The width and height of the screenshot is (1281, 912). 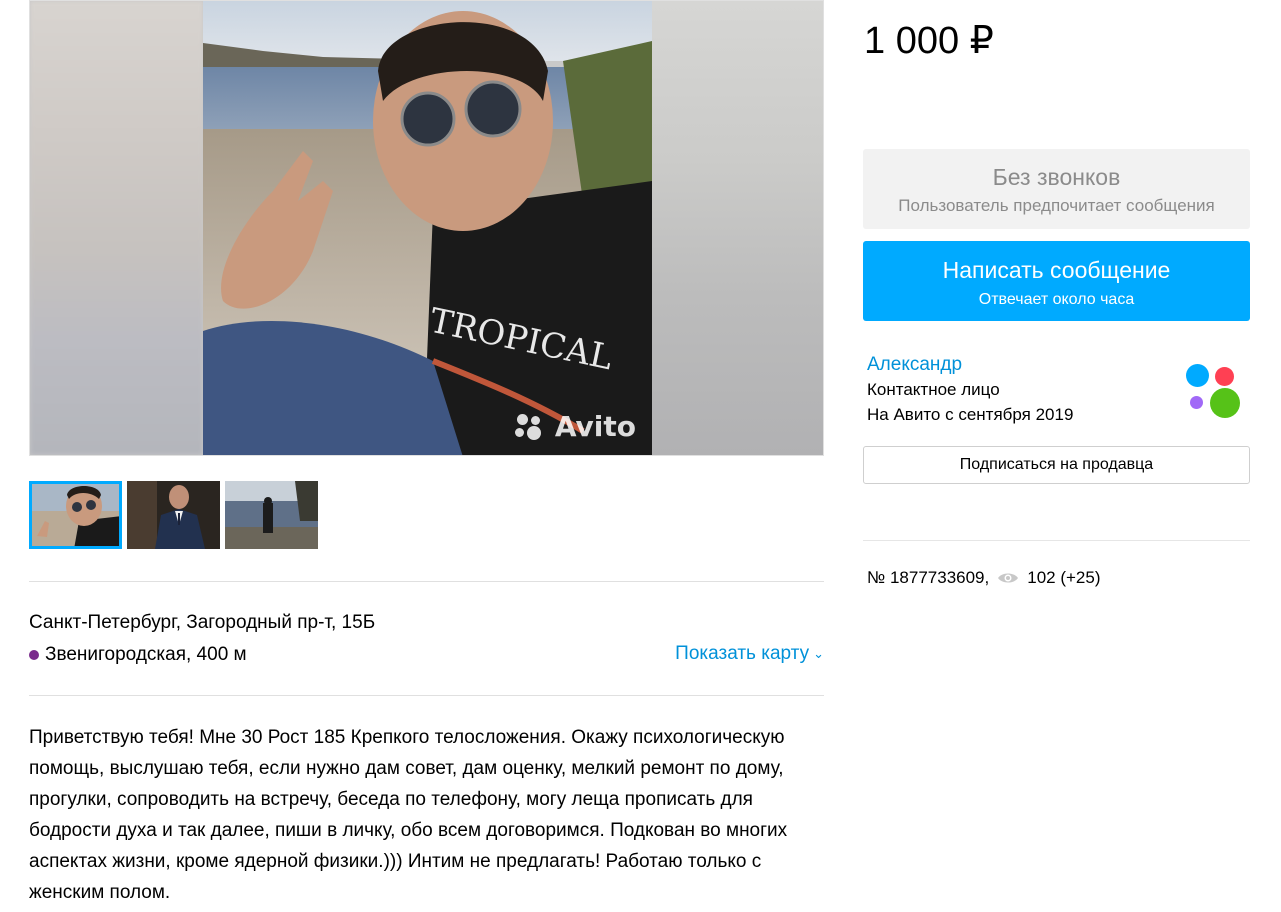 What do you see at coordinates (202, 622) in the screenshot?
I see `address: Санкт-Петербург, Загородный пр-т, 15Б` at bounding box center [202, 622].